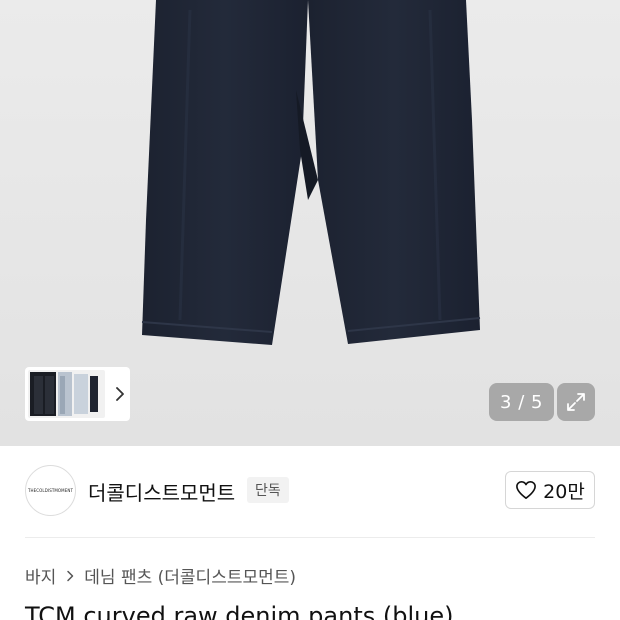 The width and height of the screenshot is (620, 620). Describe the element at coordinates (564, 491) in the screenshot. I see `like-count: 20만` at that location.